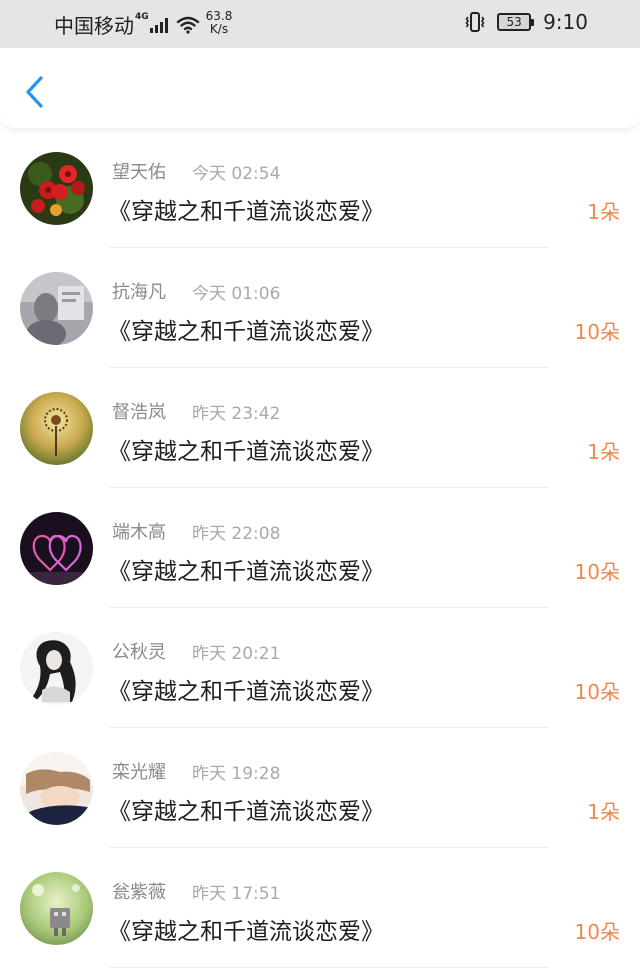 Image resolution: width=640 pixels, height=980 pixels. What do you see at coordinates (320, 24) in the screenshot?
I see `status-bar: 中国移动 4G 63.8 K/s 53 9:10` at bounding box center [320, 24].